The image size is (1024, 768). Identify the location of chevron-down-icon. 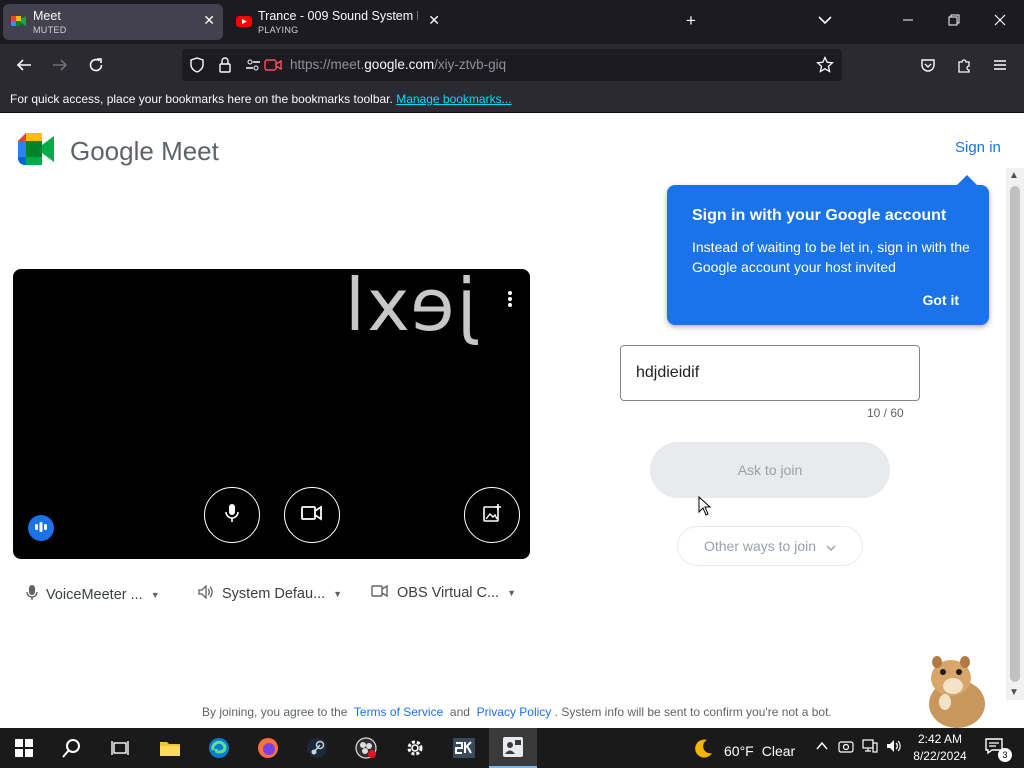
(831, 546).